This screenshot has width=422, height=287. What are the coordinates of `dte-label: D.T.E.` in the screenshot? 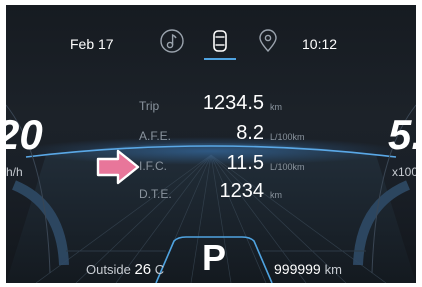 It's located at (155, 194).